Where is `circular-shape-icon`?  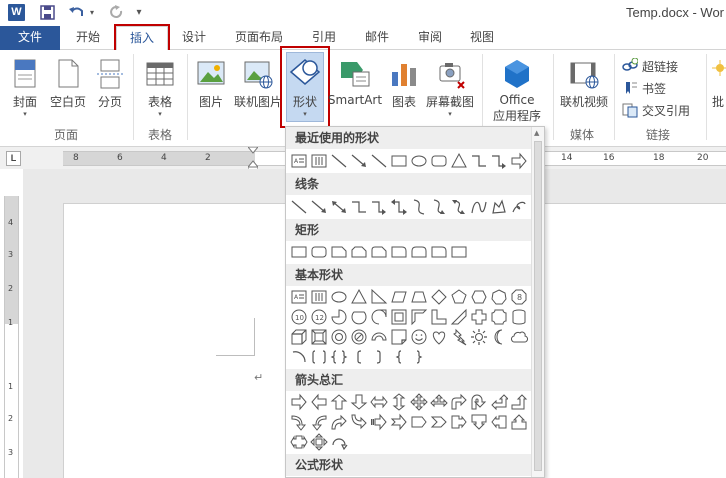
circular-shape-icon is located at coordinates (339, 442).